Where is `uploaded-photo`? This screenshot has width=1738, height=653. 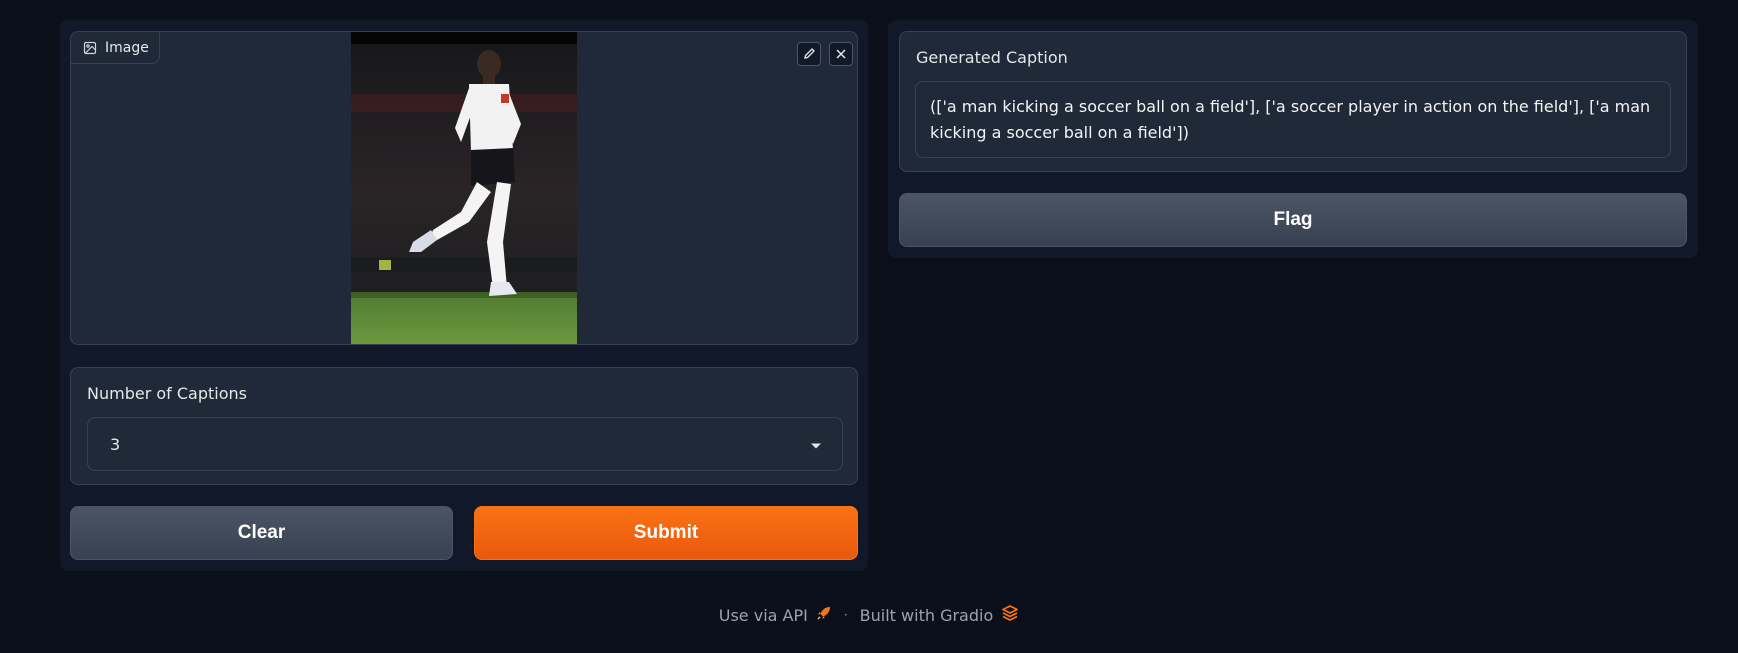 uploaded-photo is located at coordinates (464, 188).